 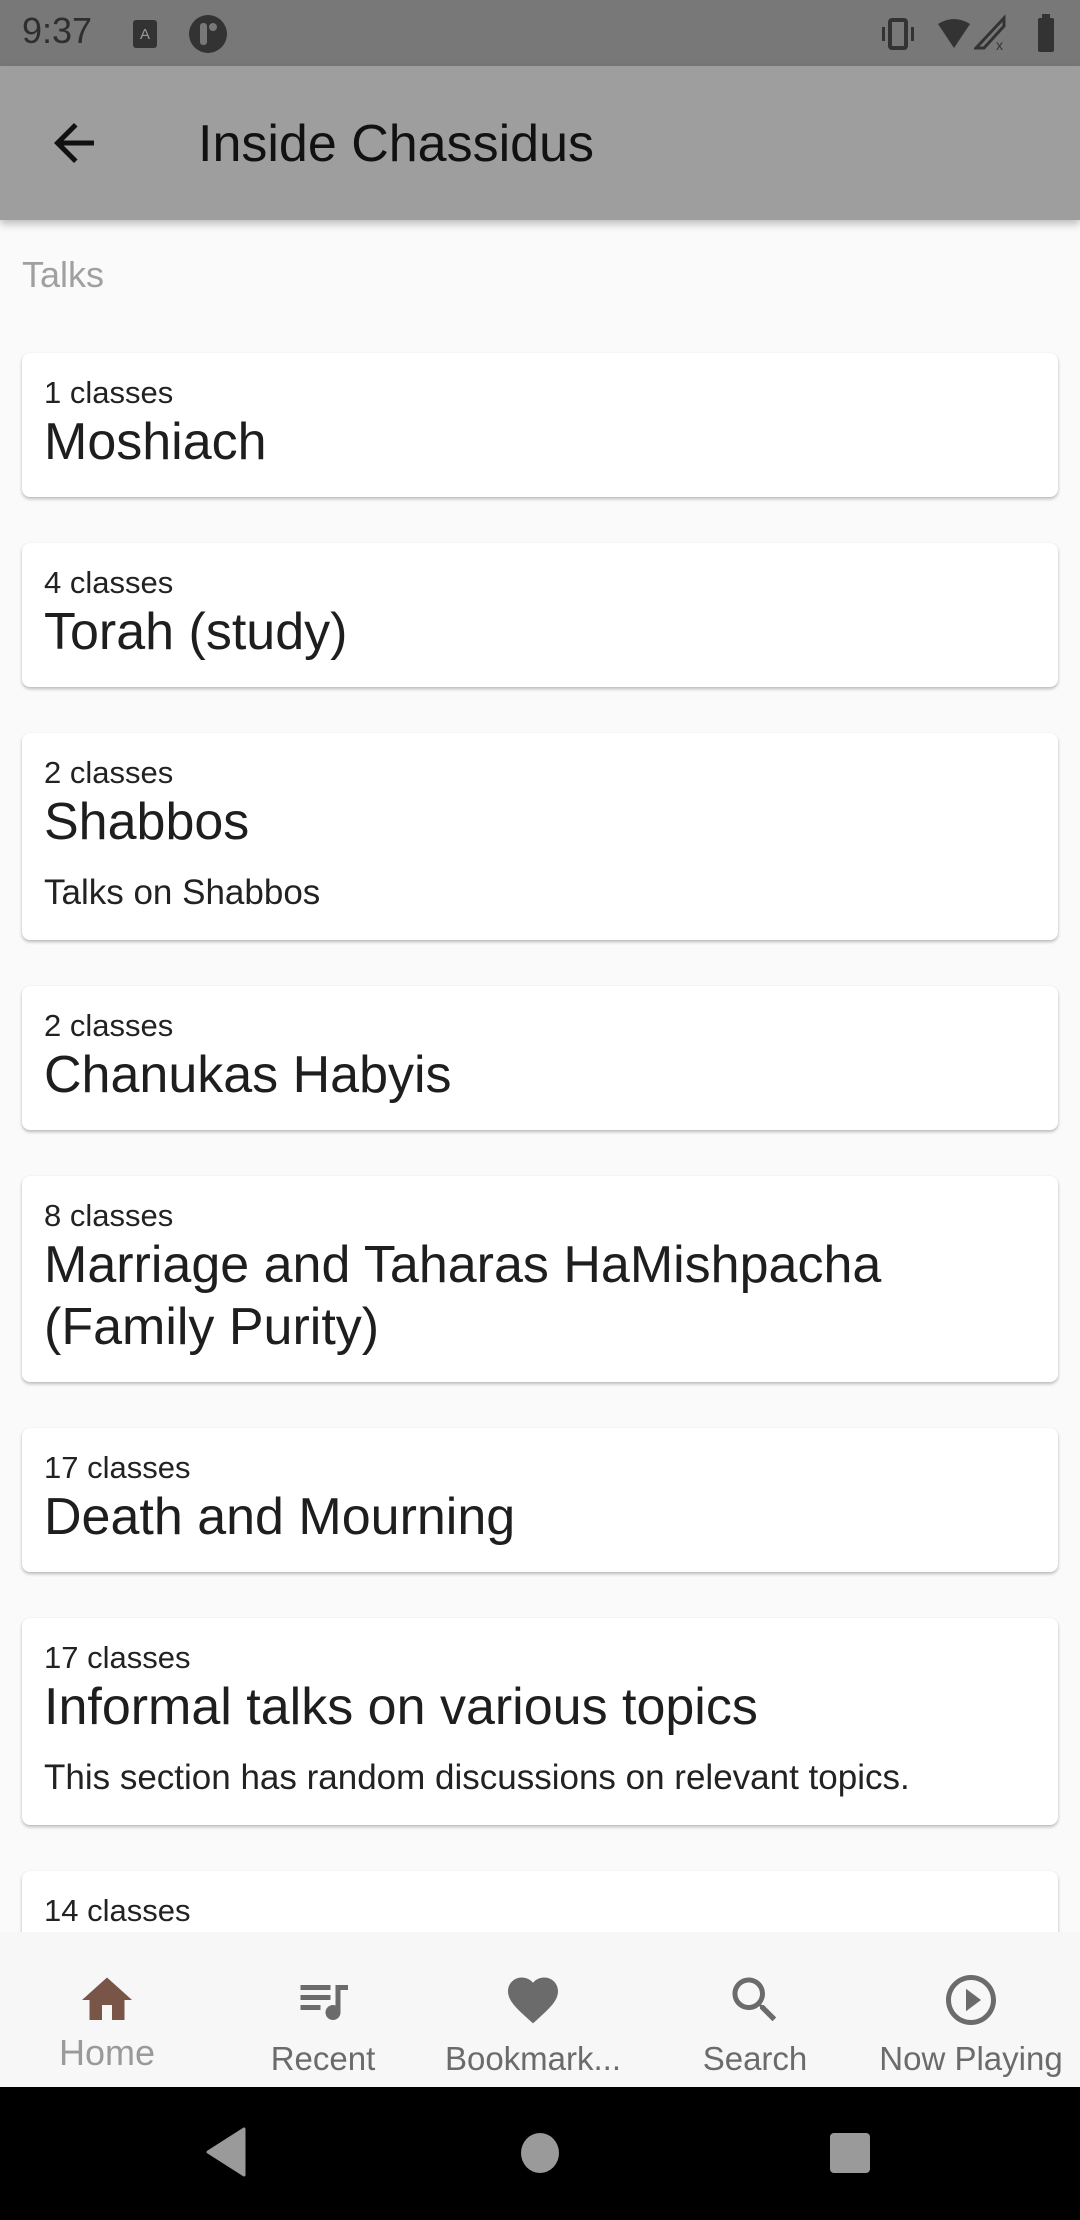 I want to click on home-icon, so click(x=107, y=1998).